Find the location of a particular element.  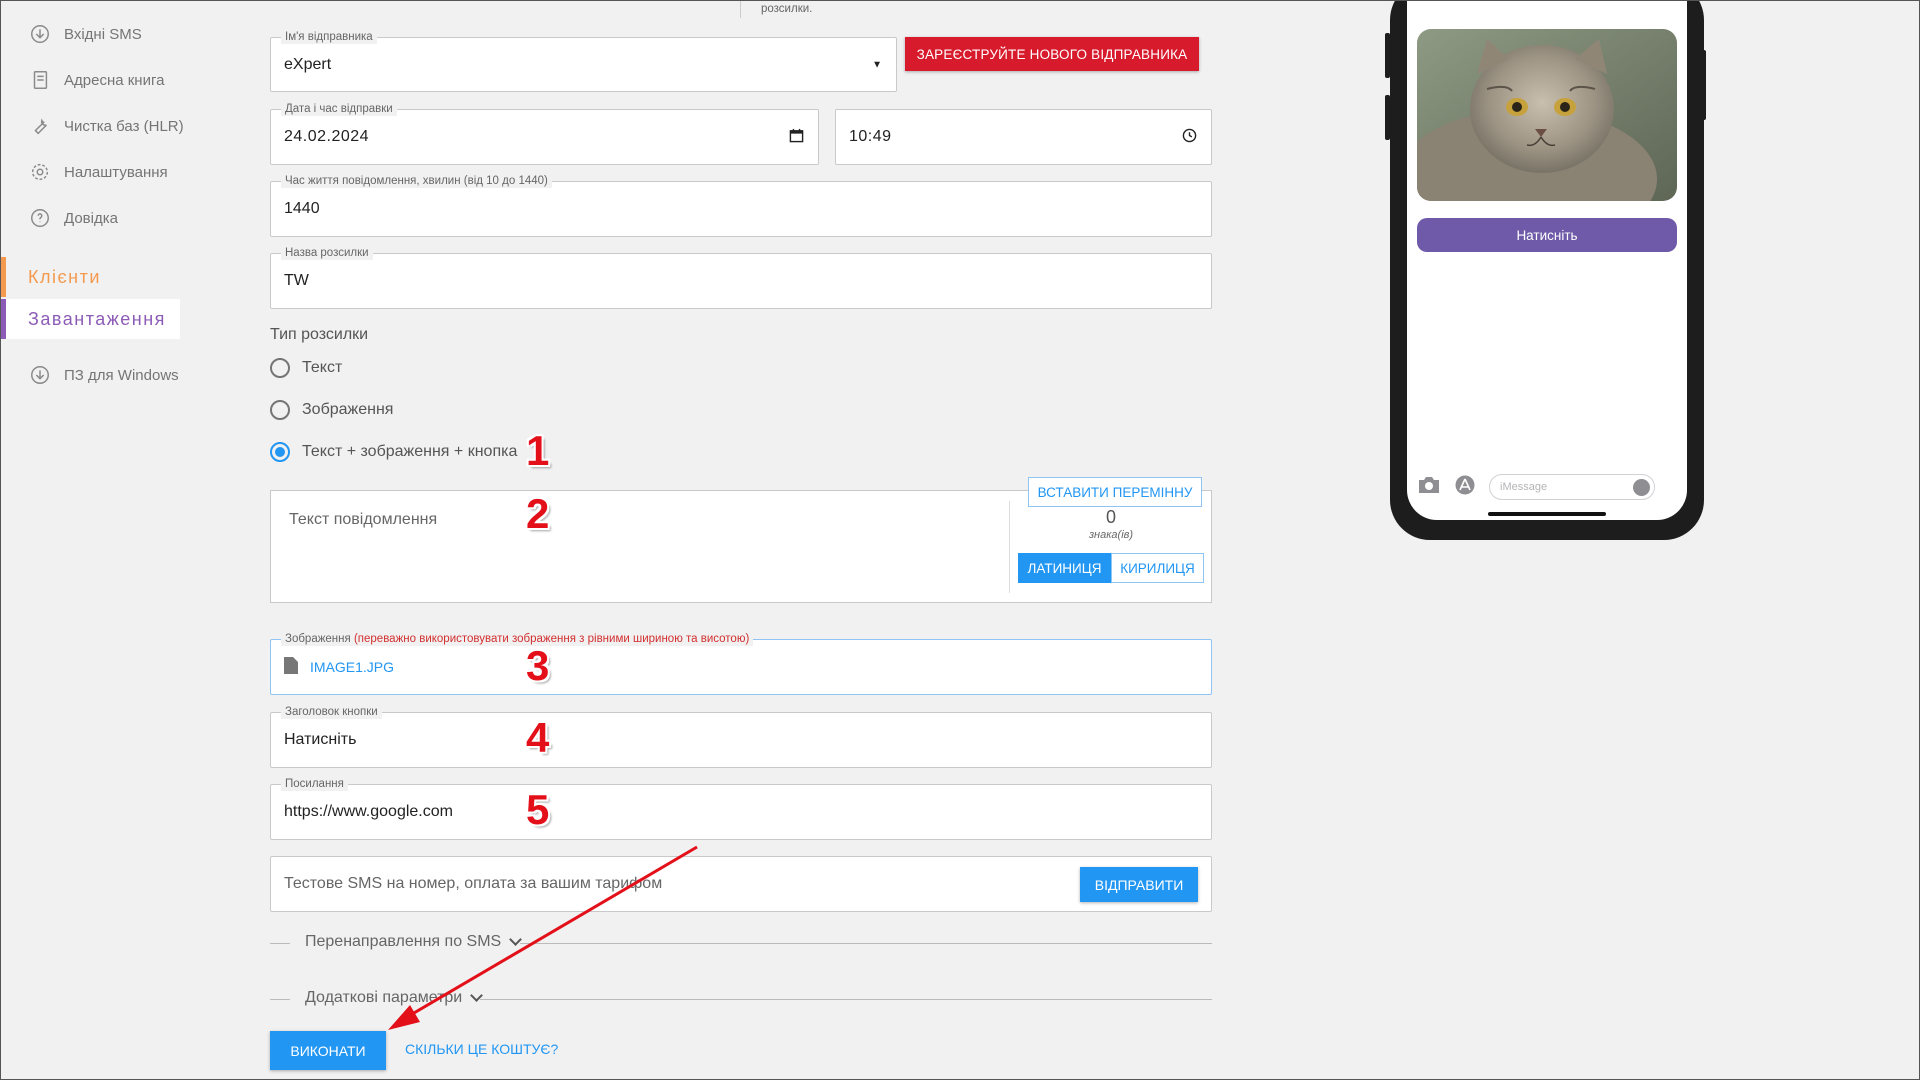

annotation-arrow is located at coordinates (543, 937).